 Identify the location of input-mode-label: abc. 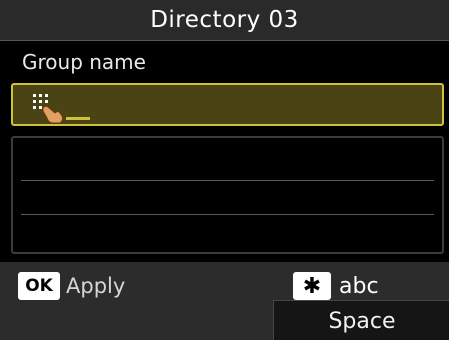
(359, 286).